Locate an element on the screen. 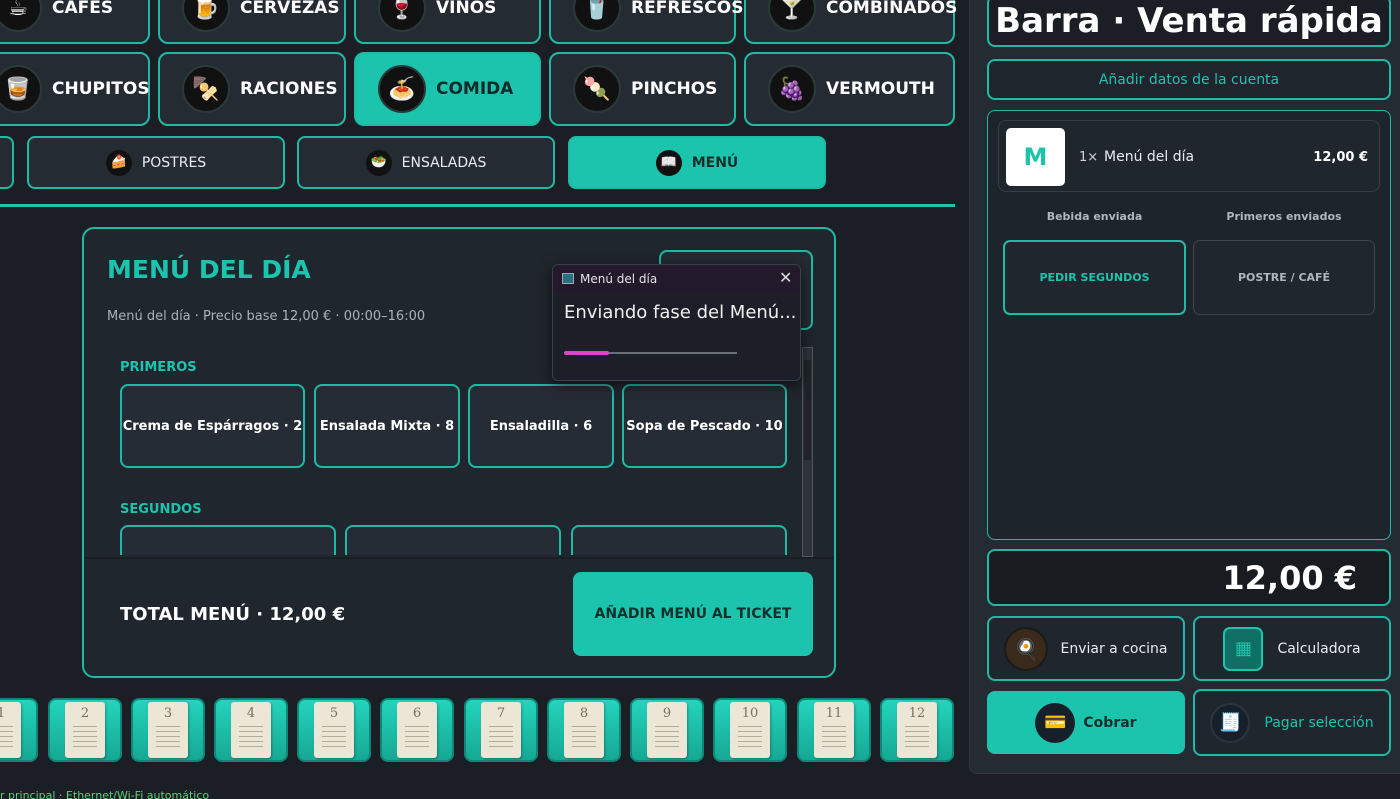  ticket-total: 12,00 € is located at coordinates (1189, 577).